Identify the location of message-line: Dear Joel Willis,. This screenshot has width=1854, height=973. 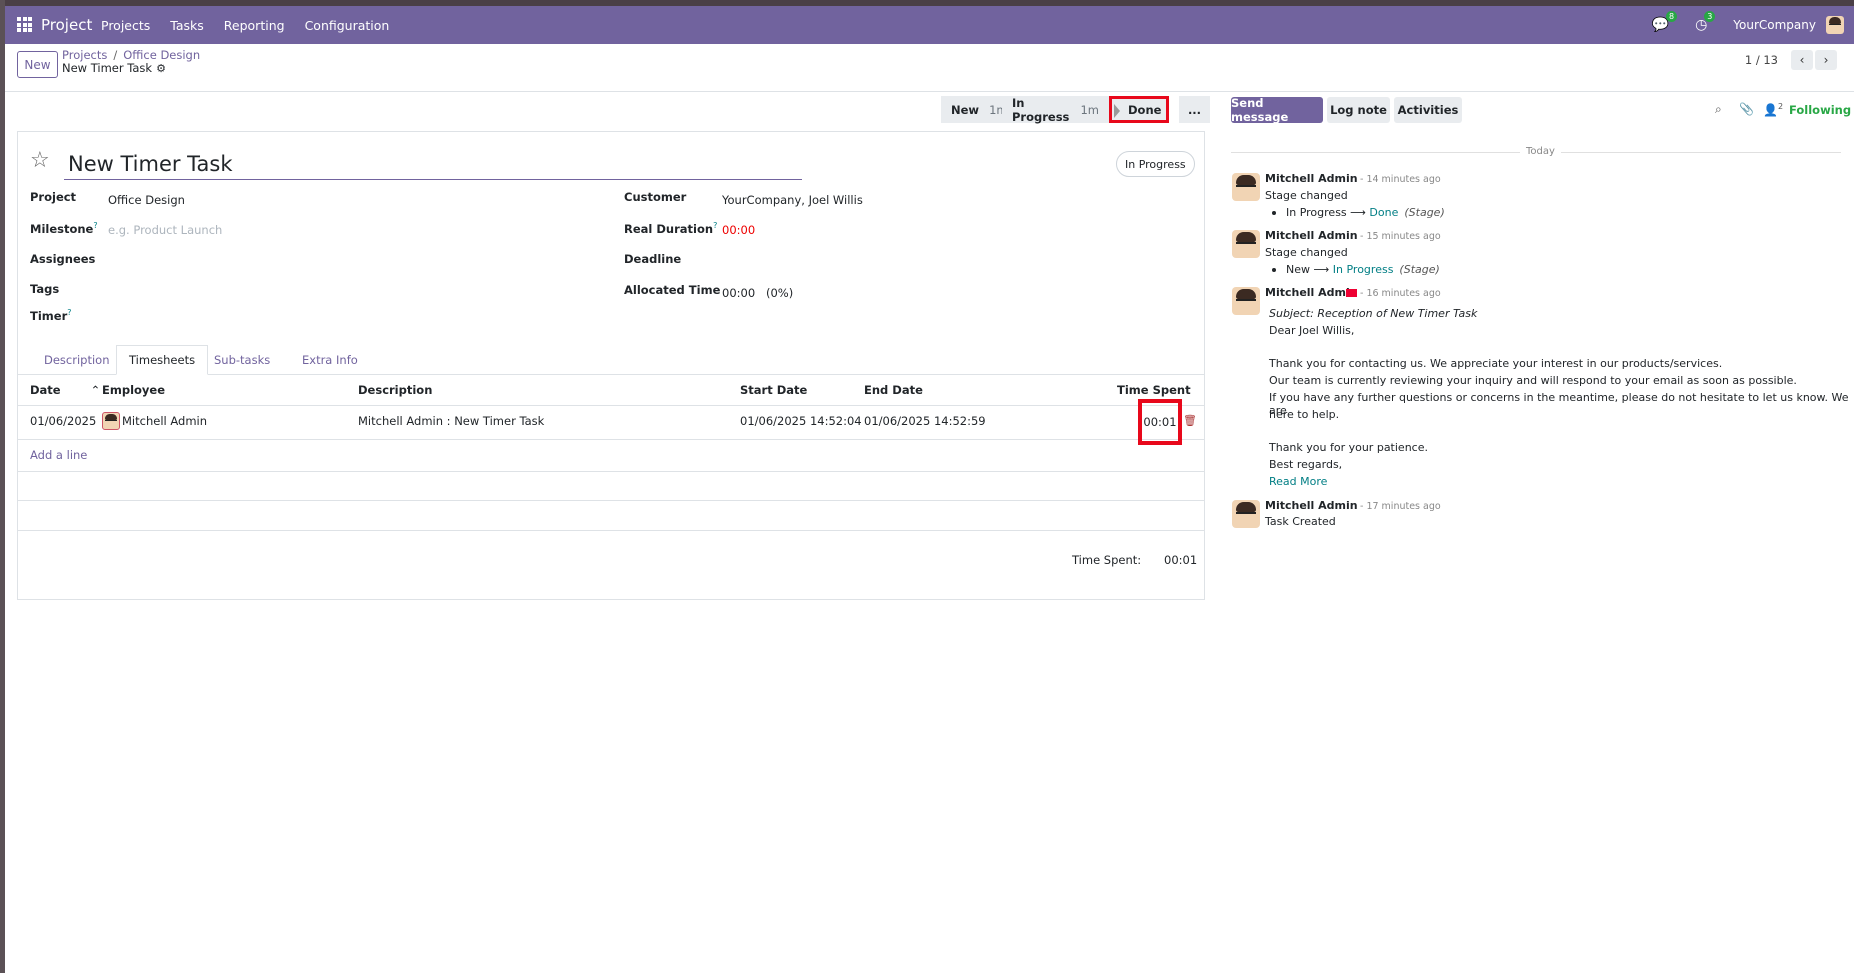
(1312, 330).